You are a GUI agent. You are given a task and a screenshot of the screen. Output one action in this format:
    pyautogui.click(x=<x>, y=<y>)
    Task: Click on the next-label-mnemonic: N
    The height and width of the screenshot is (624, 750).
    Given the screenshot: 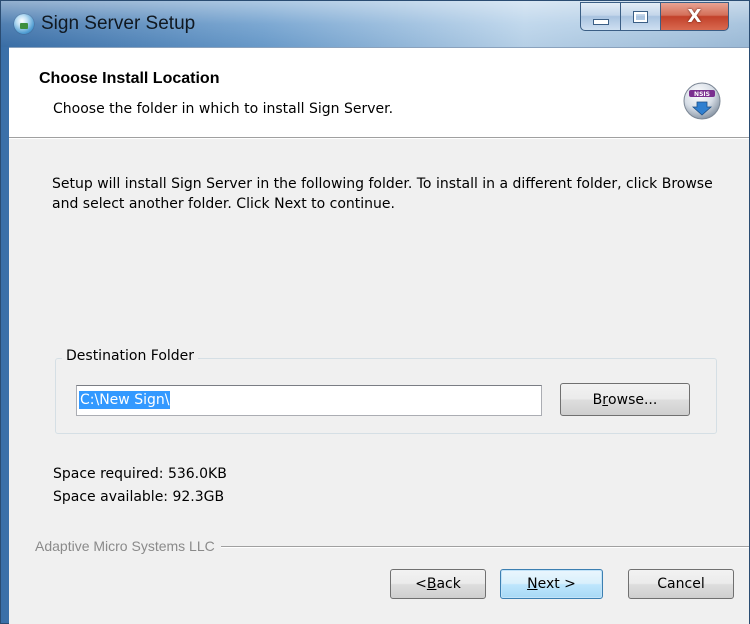 What is the action you would take?
    pyautogui.click(x=532, y=584)
    